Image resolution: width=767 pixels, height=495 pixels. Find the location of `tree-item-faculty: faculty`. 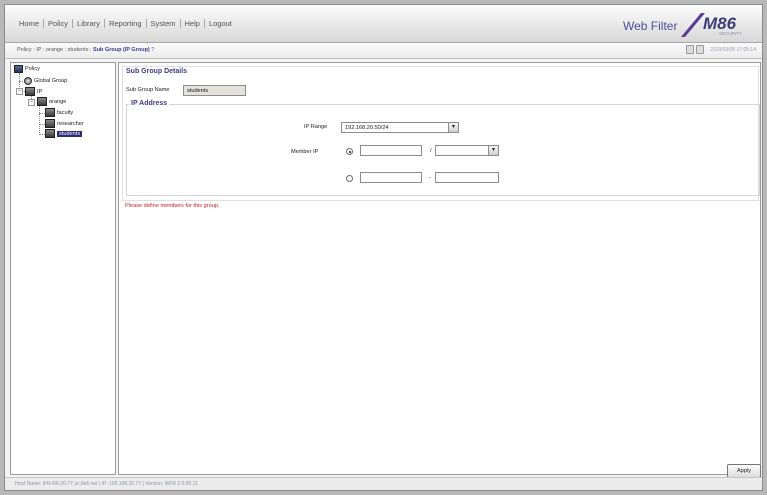

tree-item-faculty: faculty is located at coordinates (59, 112).